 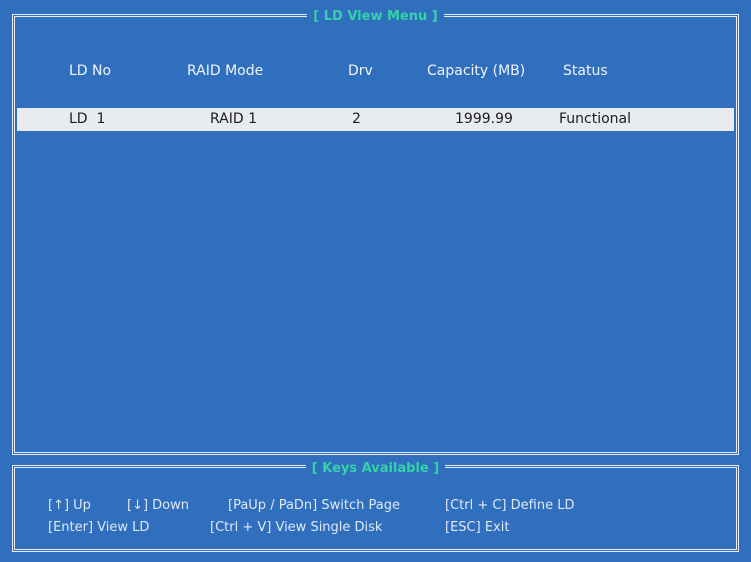 What do you see at coordinates (90, 71) in the screenshot?
I see `col-ld-no: LD No` at bounding box center [90, 71].